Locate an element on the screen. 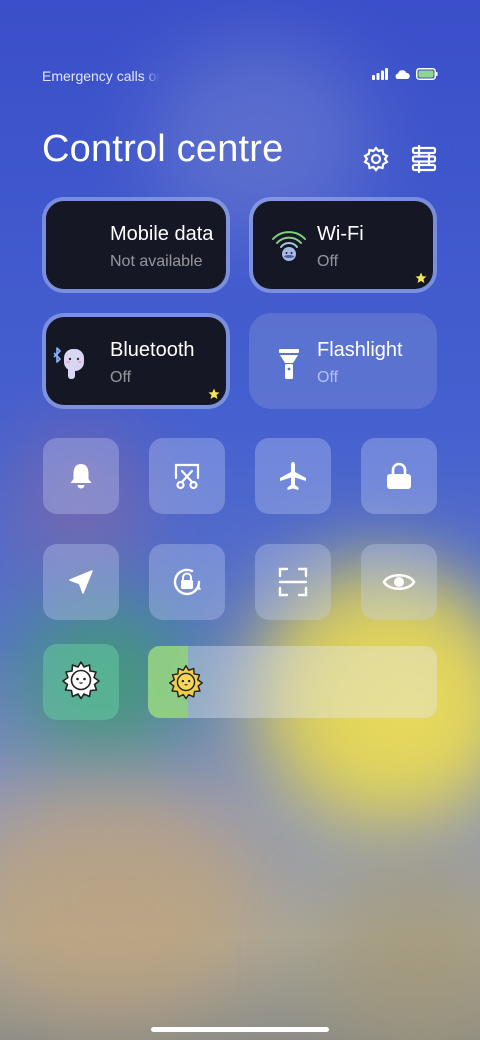  location-arrow-icon is located at coordinates (81, 582).